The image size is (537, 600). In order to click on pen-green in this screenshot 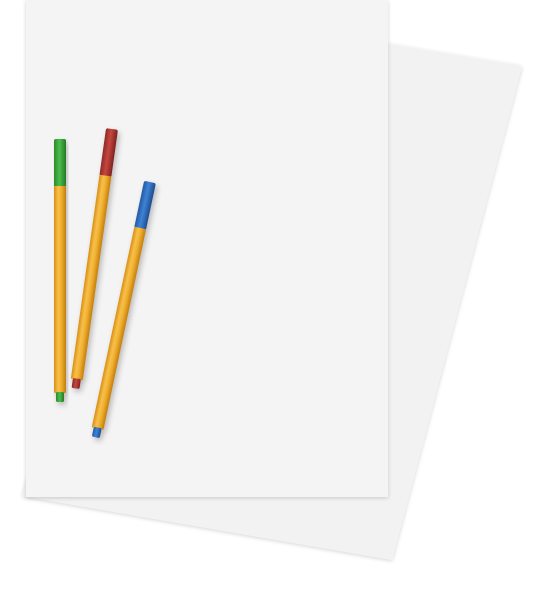, I will do `click(60, 270)`.